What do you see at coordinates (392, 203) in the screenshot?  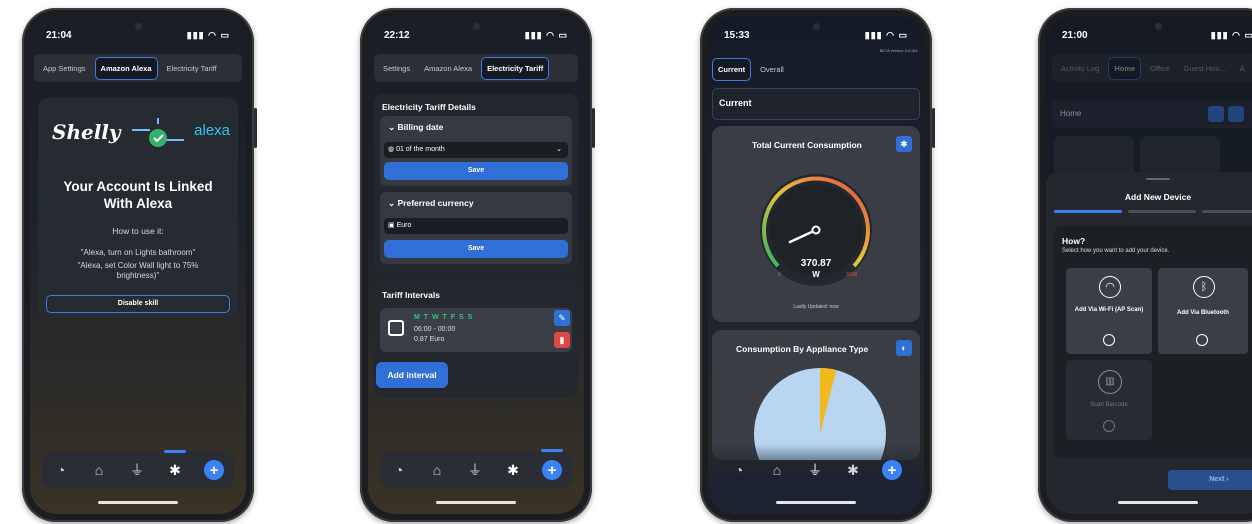 I see `chevron-down-icon: ⌄` at bounding box center [392, 203].